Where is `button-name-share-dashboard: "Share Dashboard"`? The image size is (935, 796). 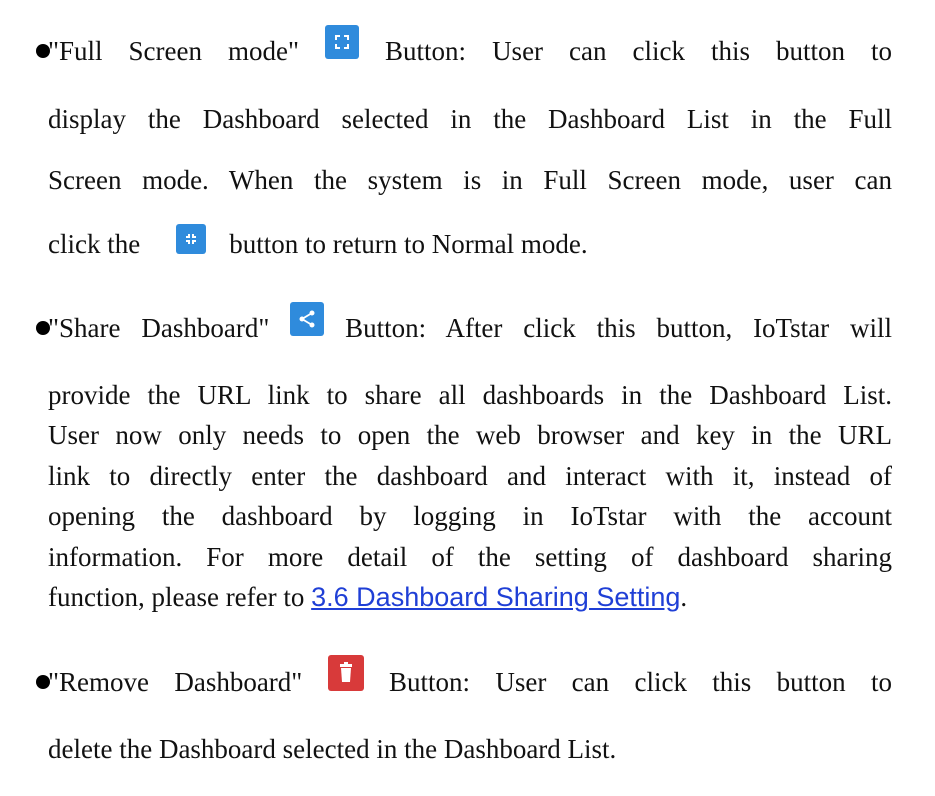 button-name-share-dashboard: "Share Dashboard" is located at coordinates (159, 328).